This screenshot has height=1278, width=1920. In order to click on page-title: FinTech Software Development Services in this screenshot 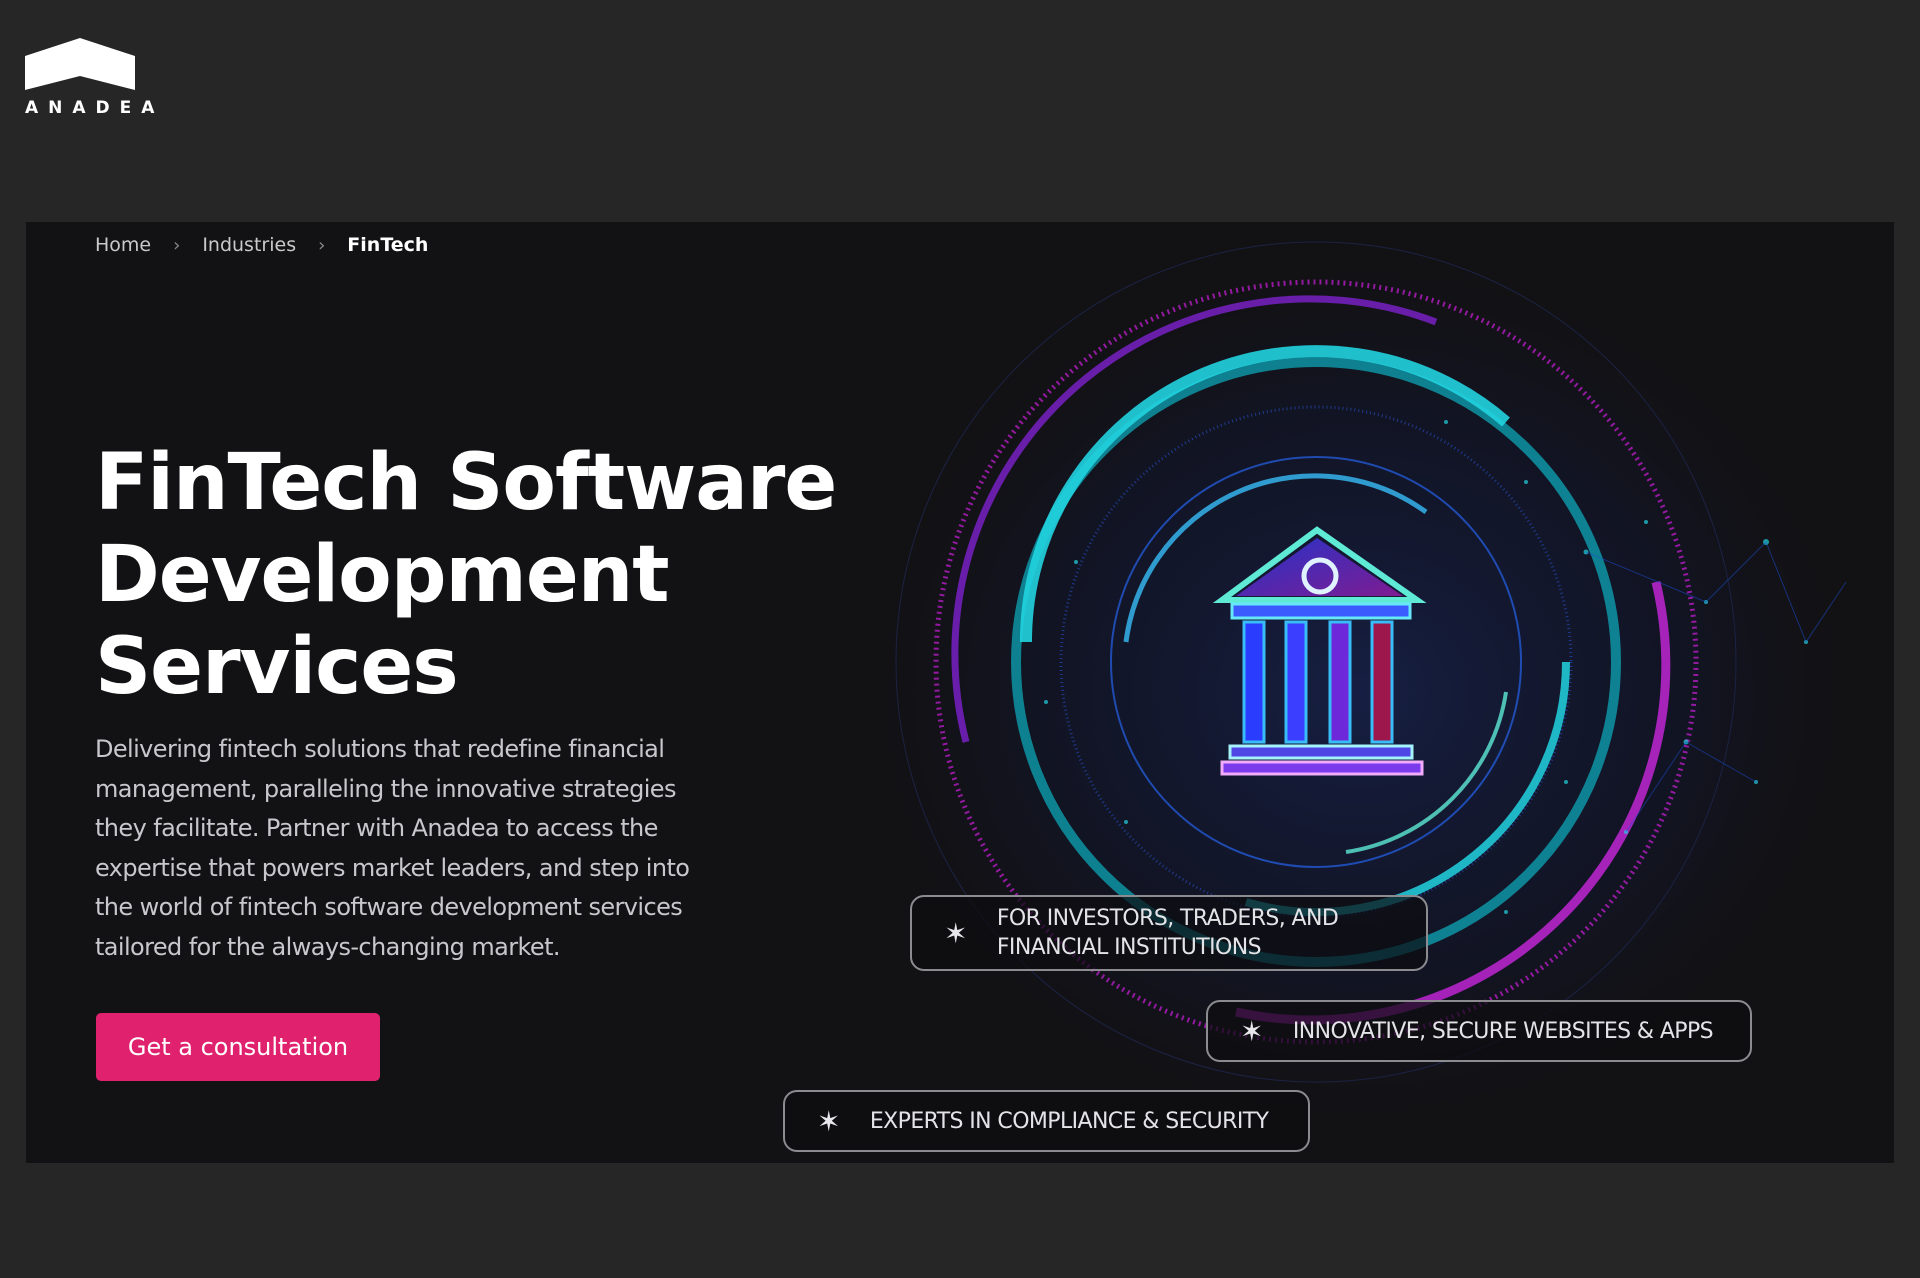, I will do `click(466, 575)`.